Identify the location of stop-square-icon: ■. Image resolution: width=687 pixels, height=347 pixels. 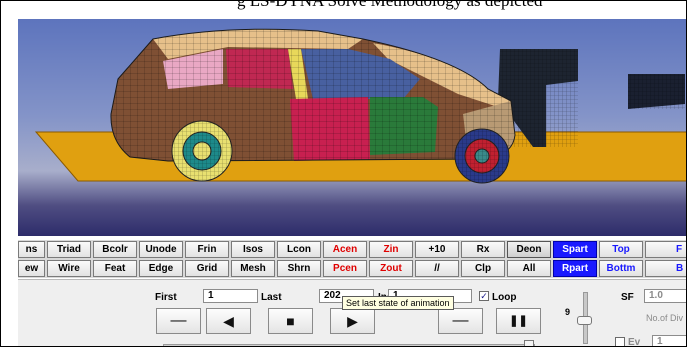
(290, 321).